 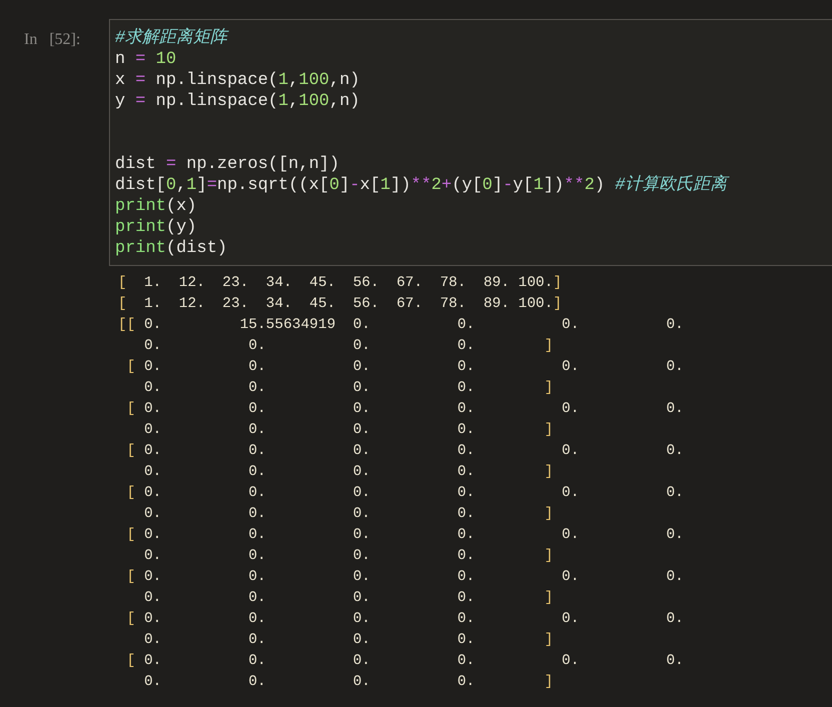 What do you see at coordinates (237, 80) in the screenshot?
I see `code-line: x = np.linspace(1,100,n)` at bounding box center [237, 80].